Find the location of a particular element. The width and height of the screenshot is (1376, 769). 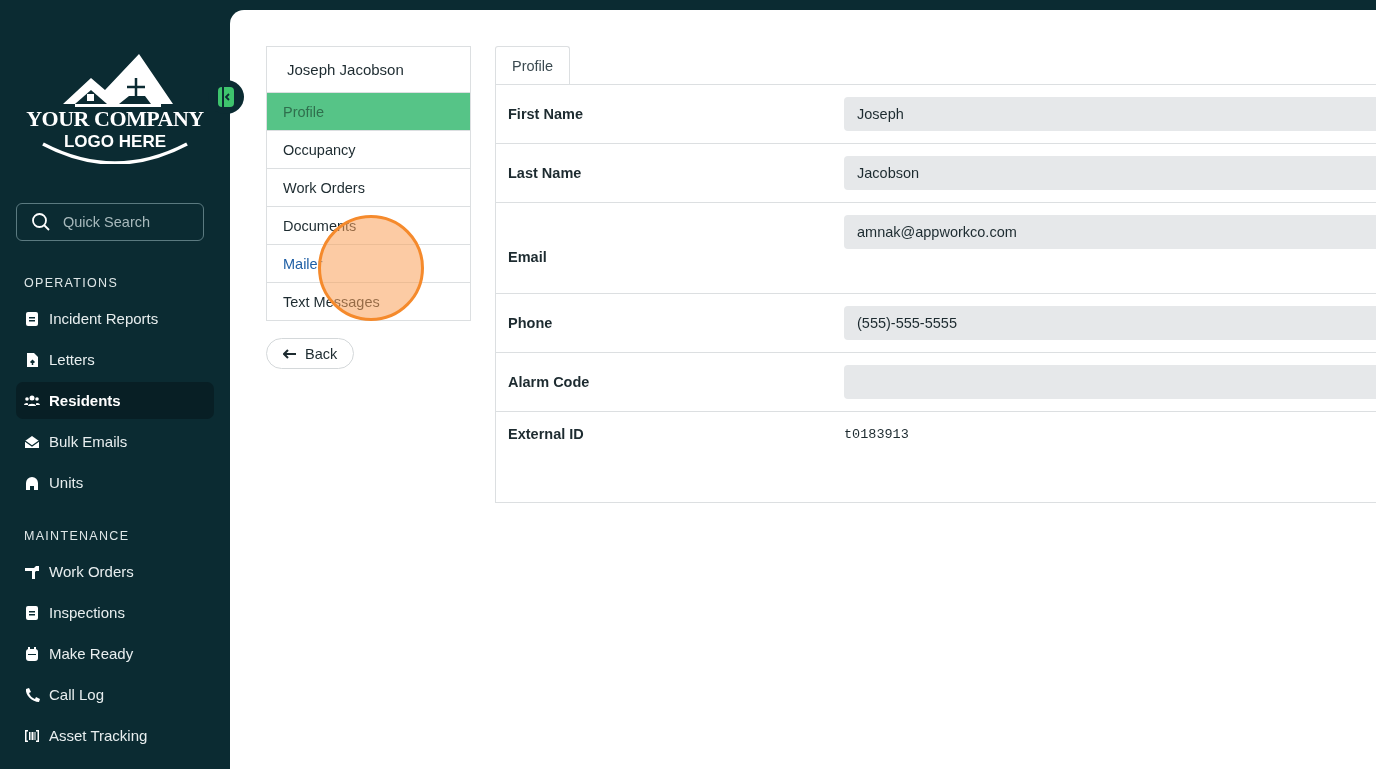

sidebar-item: Letters is located at coordinates (115, 359).